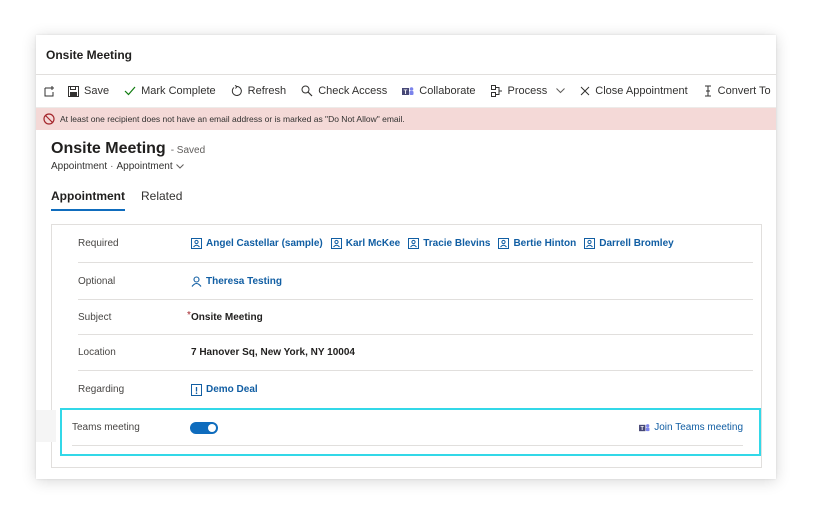  Describe the element at coordinates (196, 281) in the screenshot. I see `user-icon` at that location.